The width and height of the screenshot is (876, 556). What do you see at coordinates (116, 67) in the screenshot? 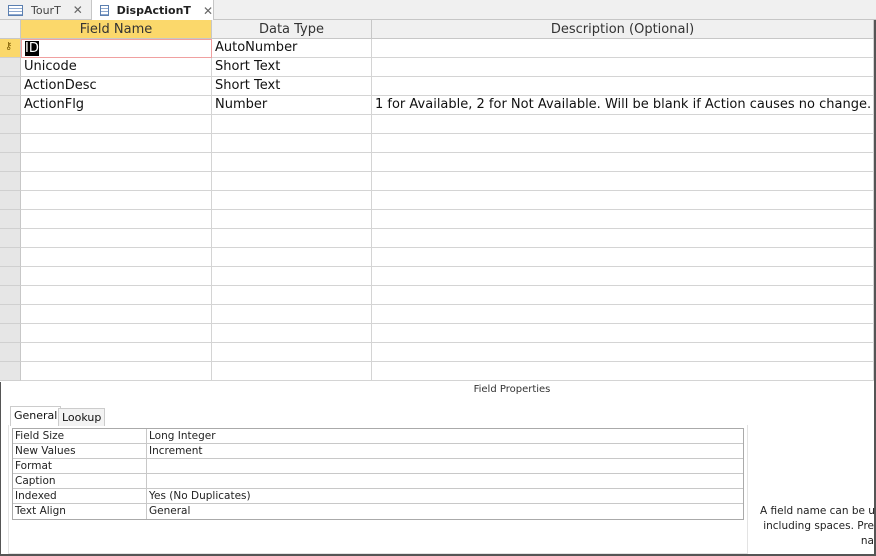
I see `field-name-cell: Unicode` at bounding box center [116, 67].